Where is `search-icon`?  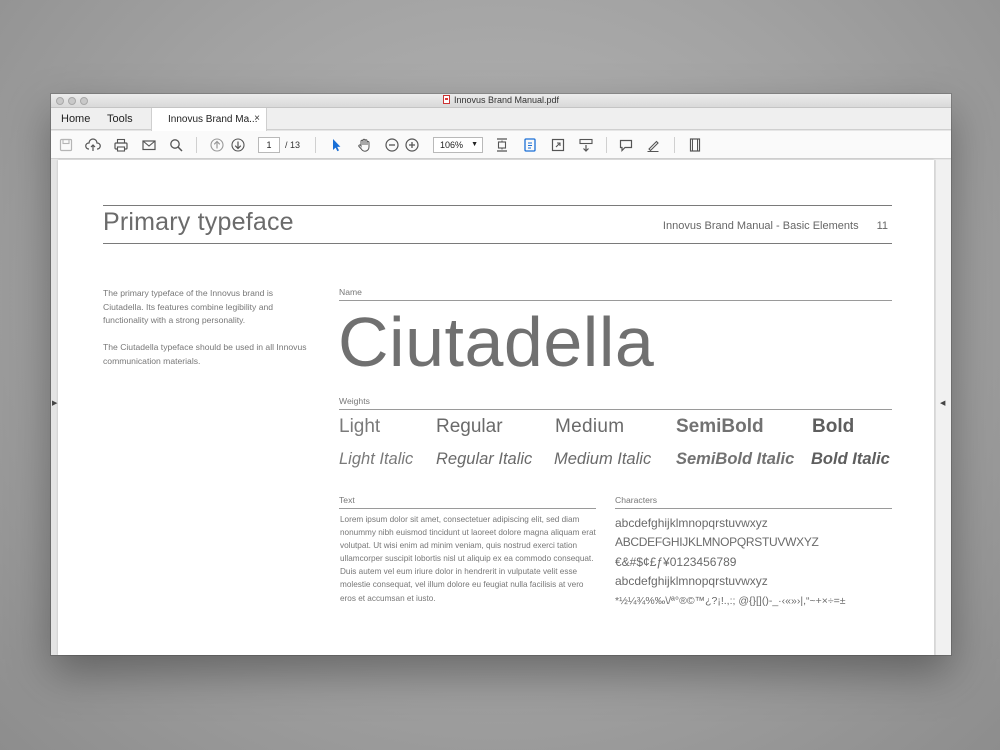 search-icon is located at coordinates (176, 145).